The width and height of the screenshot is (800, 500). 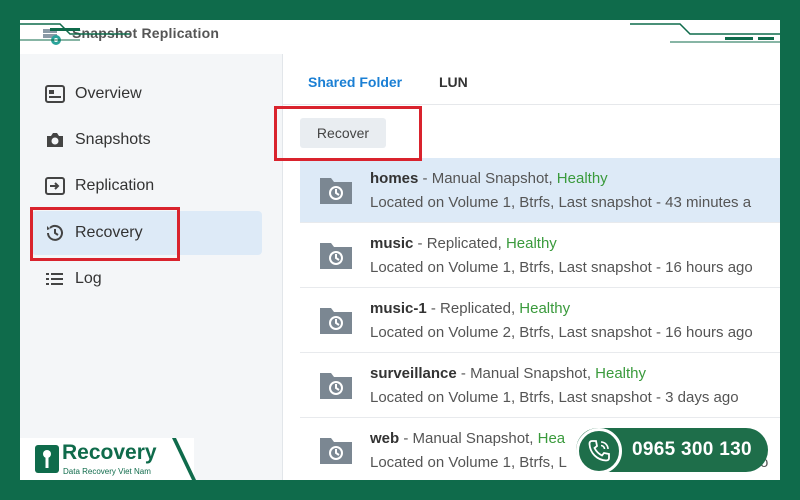 What do you see at coordinates (400, 37) in the screenshot?
I see `title-bar: Snapshot Replication` at bounding box center [400, 37].